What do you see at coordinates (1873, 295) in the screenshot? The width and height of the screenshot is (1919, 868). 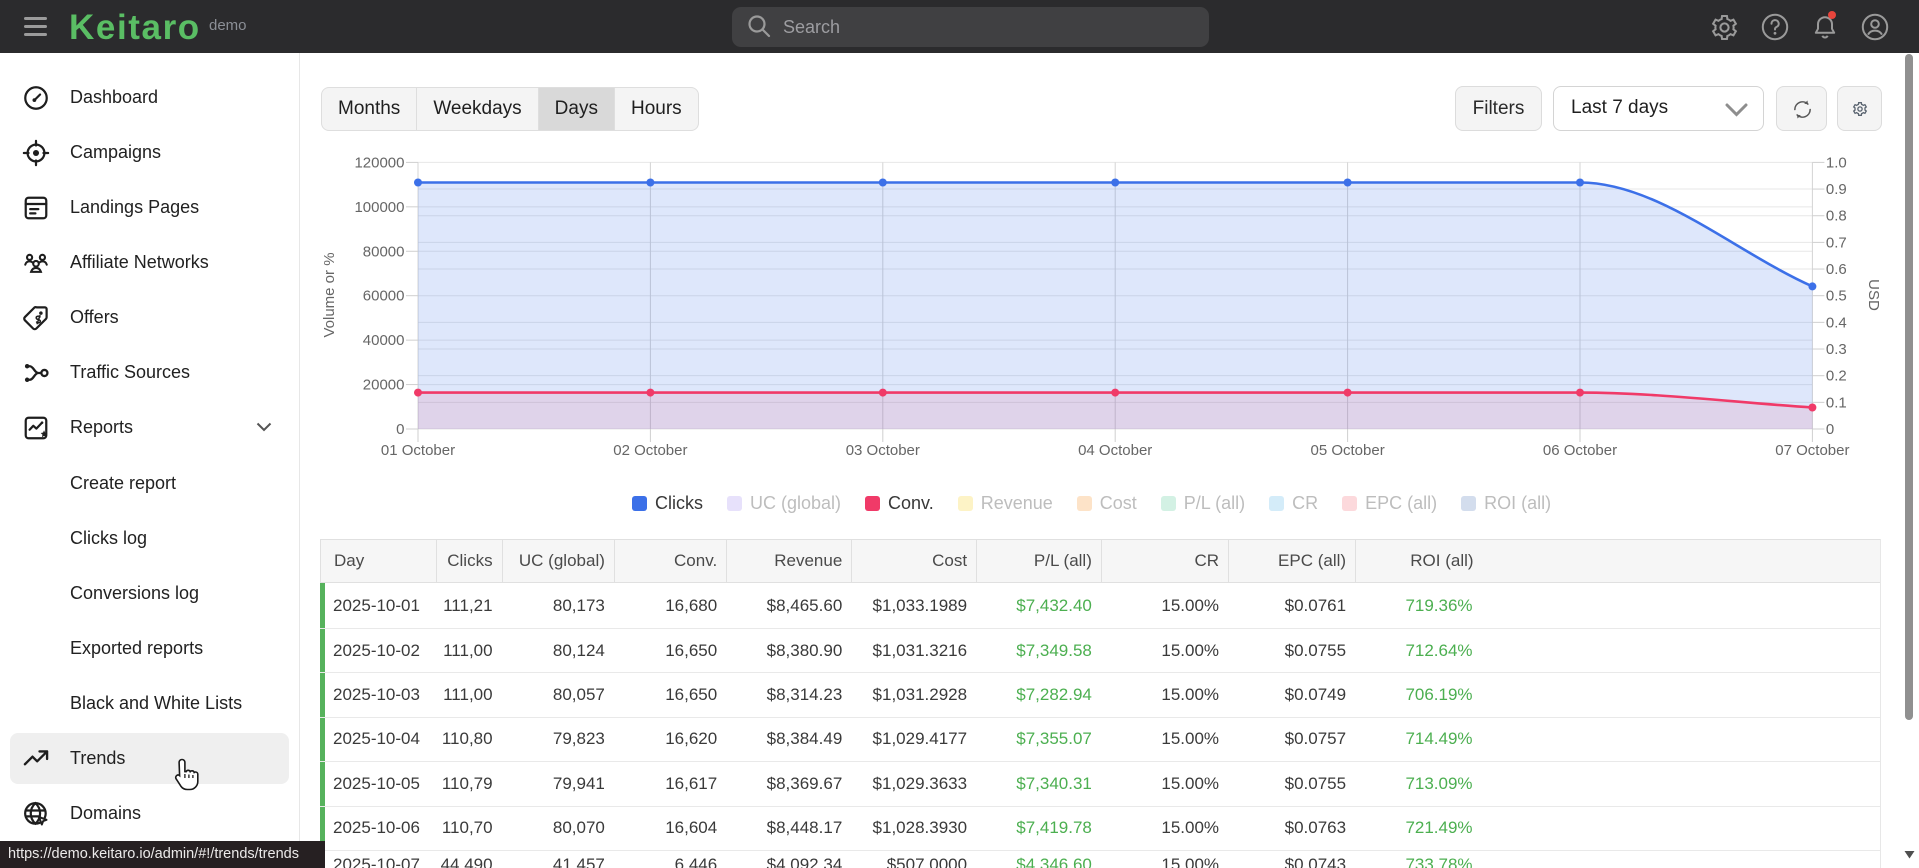 I see `svg-text: USD` at bounding box center [1873, 295].